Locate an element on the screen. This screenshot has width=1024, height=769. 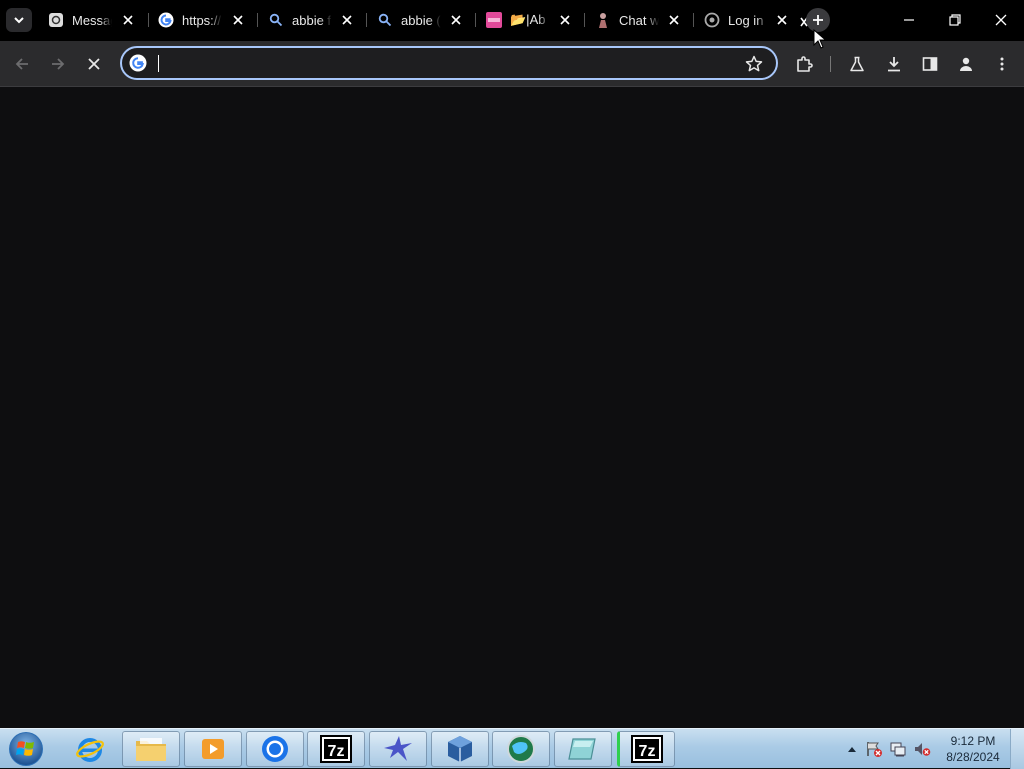
address-bar is located at coordinates (449, 63).